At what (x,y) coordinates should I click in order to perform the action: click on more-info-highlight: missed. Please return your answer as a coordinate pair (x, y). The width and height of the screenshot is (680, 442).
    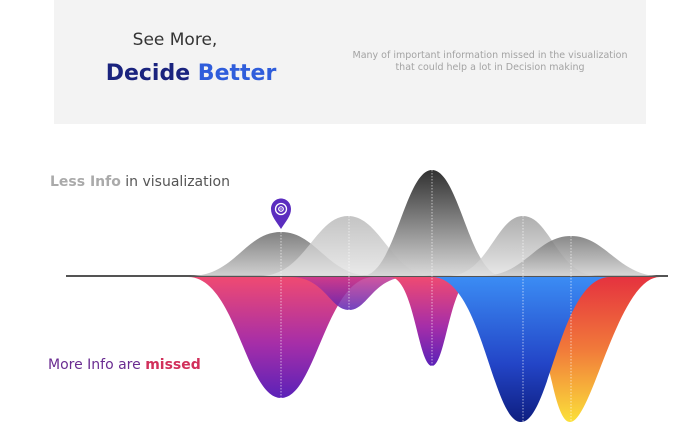
    Looking at the image, I should click on (173, 365).